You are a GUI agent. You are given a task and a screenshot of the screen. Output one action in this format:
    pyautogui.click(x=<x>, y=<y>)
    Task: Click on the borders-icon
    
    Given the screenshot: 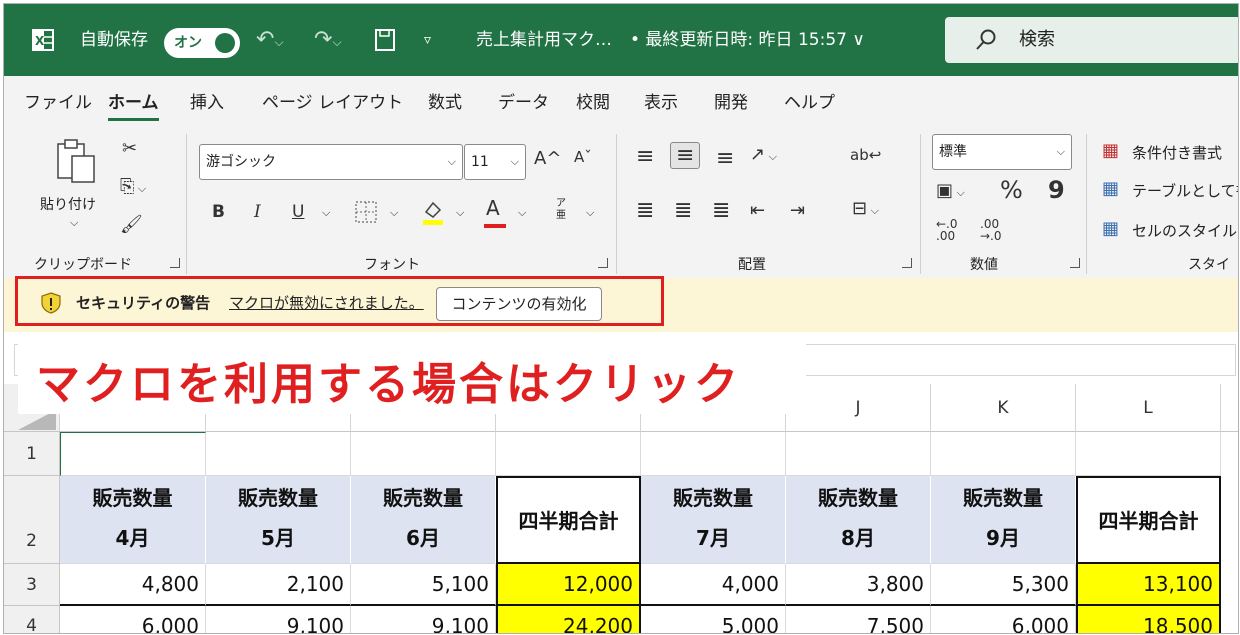 What is the action you would take?
    pyautogui.click(x=366, y=212)
    